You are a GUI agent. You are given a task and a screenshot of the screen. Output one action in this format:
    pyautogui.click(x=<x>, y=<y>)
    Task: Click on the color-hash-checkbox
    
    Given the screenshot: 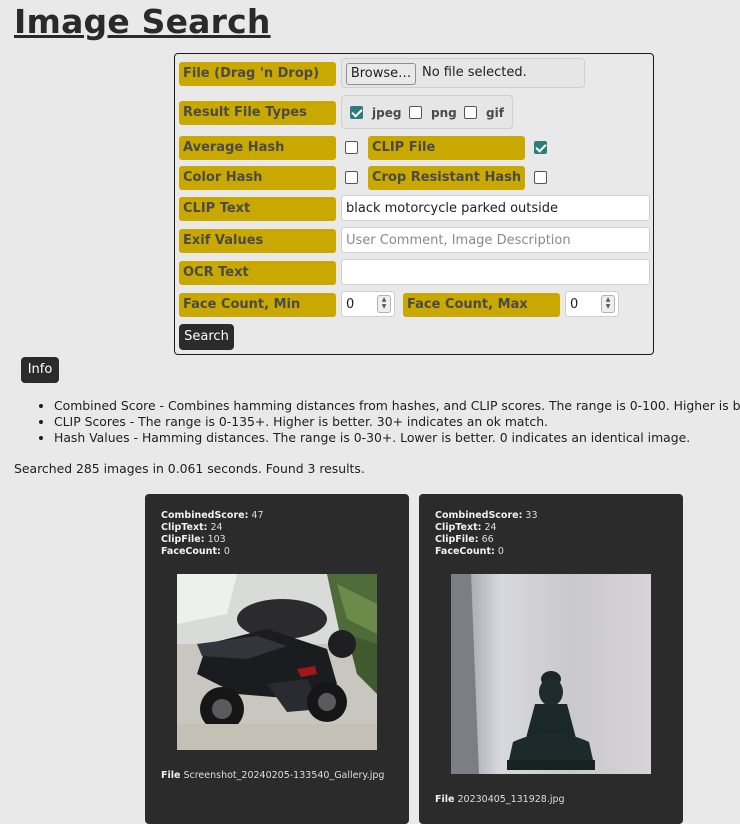 What is the action you would take?
    pyautogui.click(x=351, y=177)
    